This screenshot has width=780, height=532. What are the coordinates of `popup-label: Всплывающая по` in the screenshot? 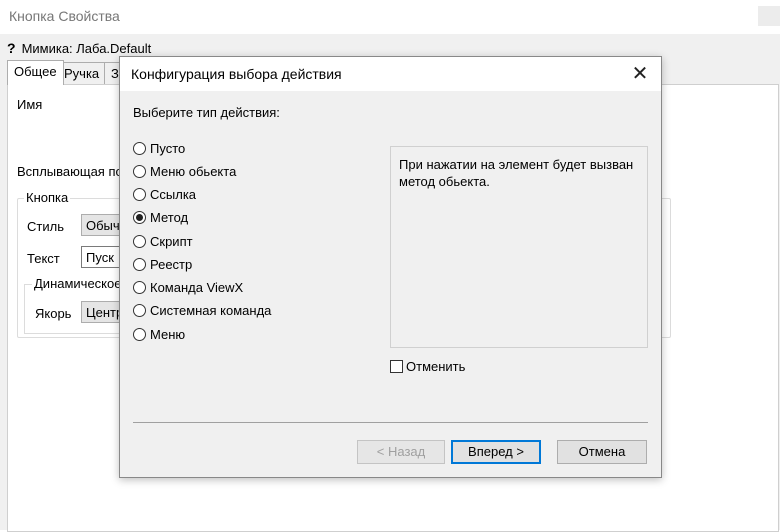 It's located at (70, 171).